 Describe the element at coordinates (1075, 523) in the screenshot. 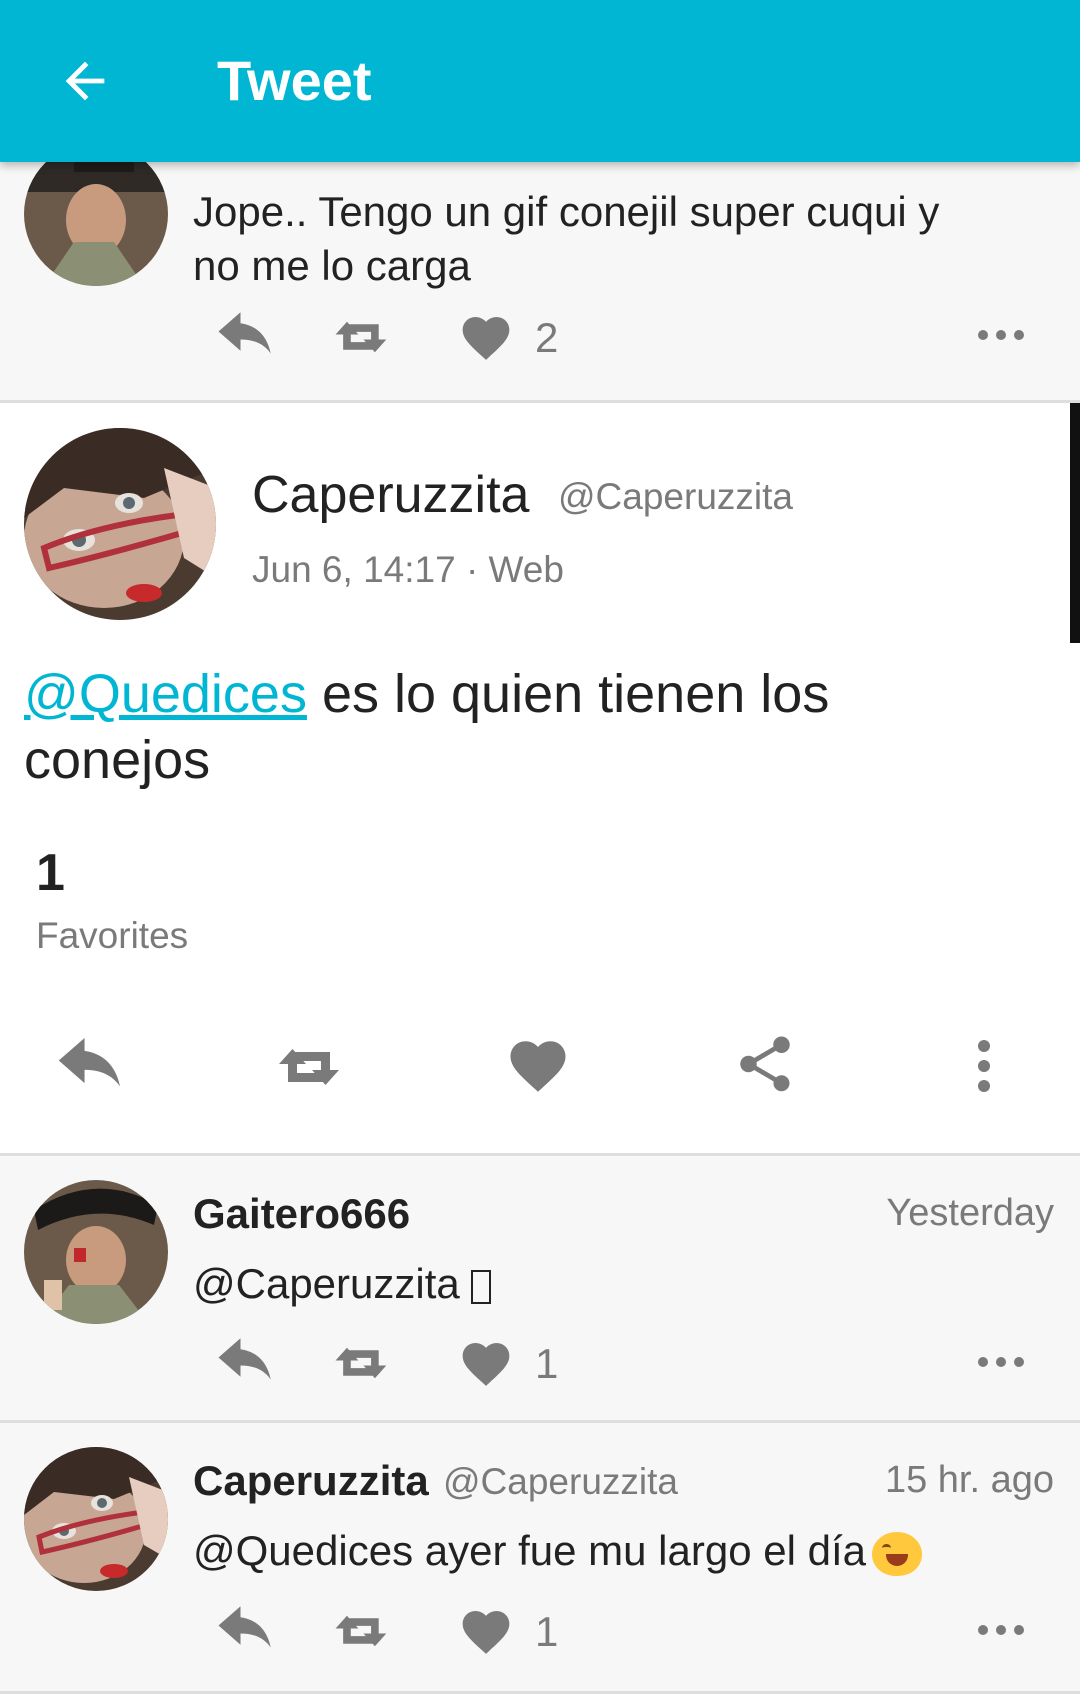

I see `scroll-indicator` at that location.